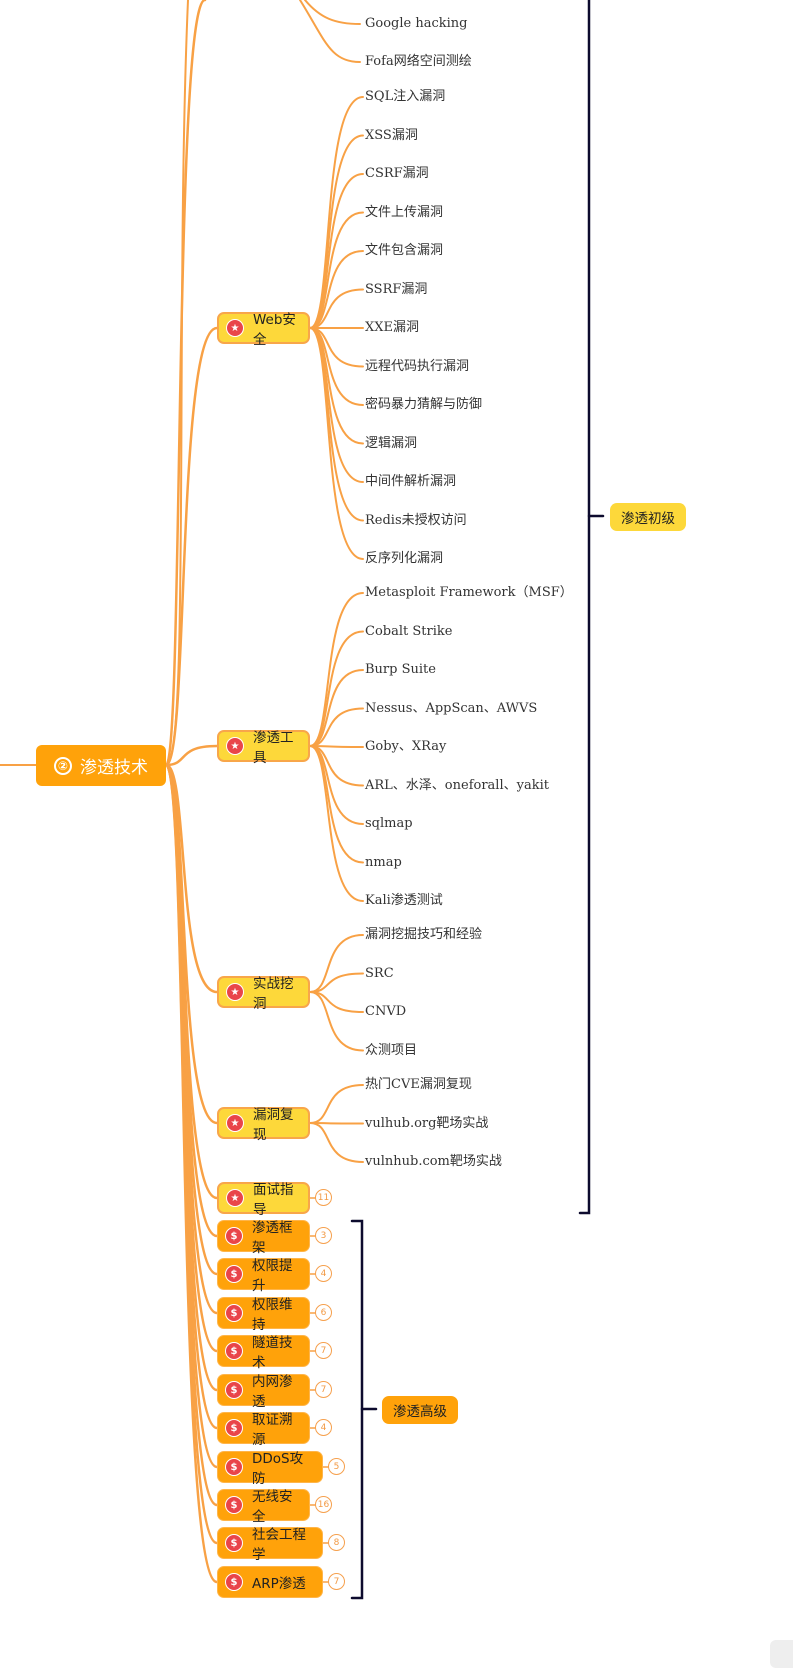 The image size is (793, 1677). Describe the element at coordinates (323, 1312) in the screenshot. I see `collapsed-count-badge: 6` at that location.